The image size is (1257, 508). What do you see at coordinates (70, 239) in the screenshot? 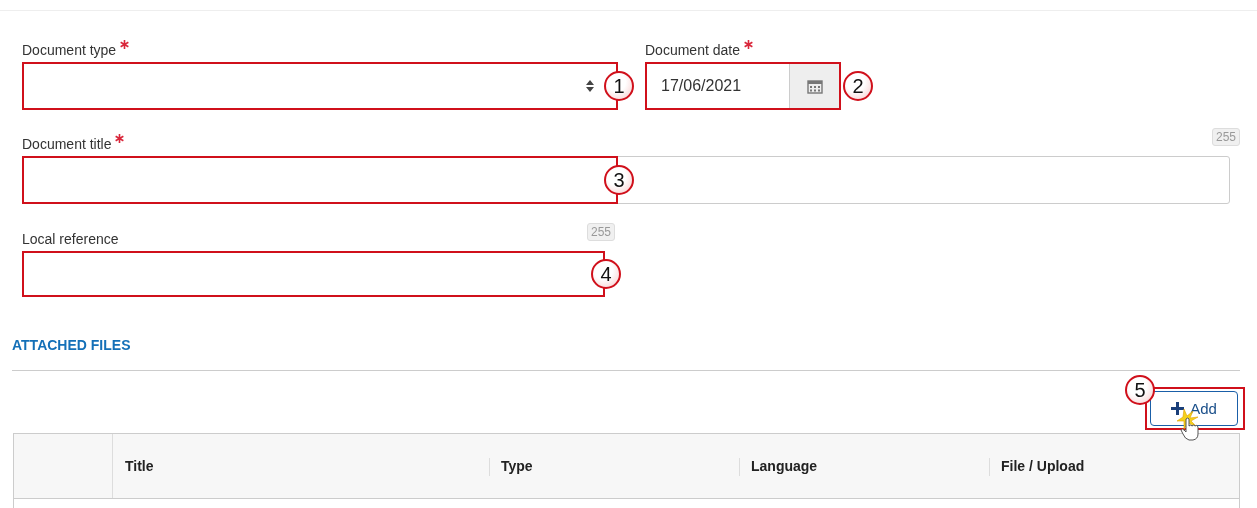
I see `field-label: Local reference` at bounding box center [70, 239].